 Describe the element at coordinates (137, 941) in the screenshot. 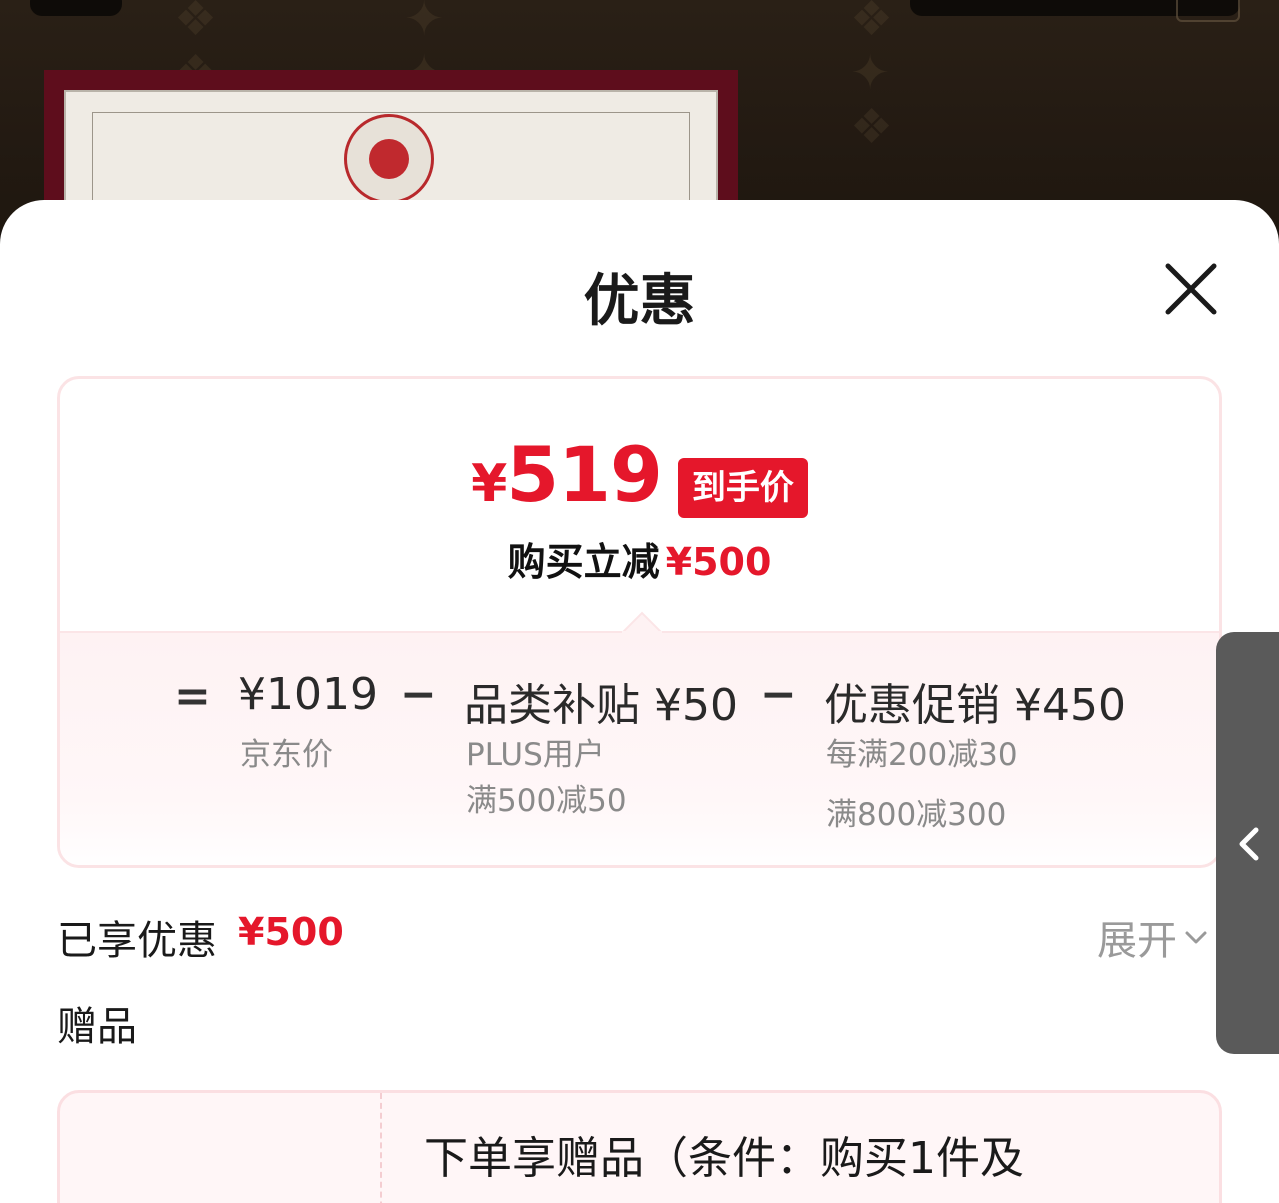

I see `applied-discount-label: 已享优惠` at that location.